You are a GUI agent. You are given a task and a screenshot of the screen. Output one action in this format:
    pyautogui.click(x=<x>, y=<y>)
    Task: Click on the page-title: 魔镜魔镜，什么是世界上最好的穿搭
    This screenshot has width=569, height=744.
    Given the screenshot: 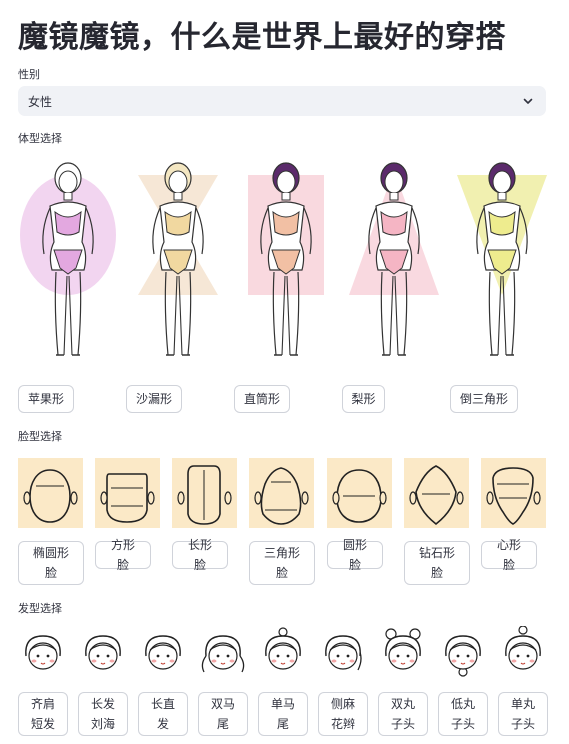 What is the action you would take?
    pyautogui.click(x=262, y=37)
    